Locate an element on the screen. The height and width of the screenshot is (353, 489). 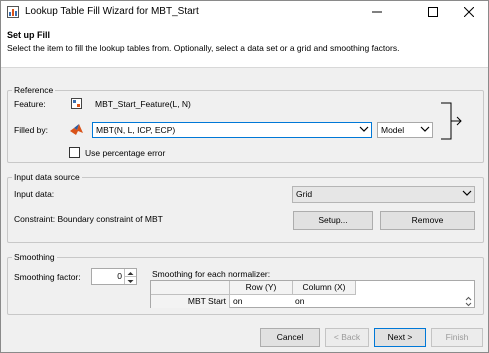
table-row-header: MBT Start is located at coordinates (190, 301).